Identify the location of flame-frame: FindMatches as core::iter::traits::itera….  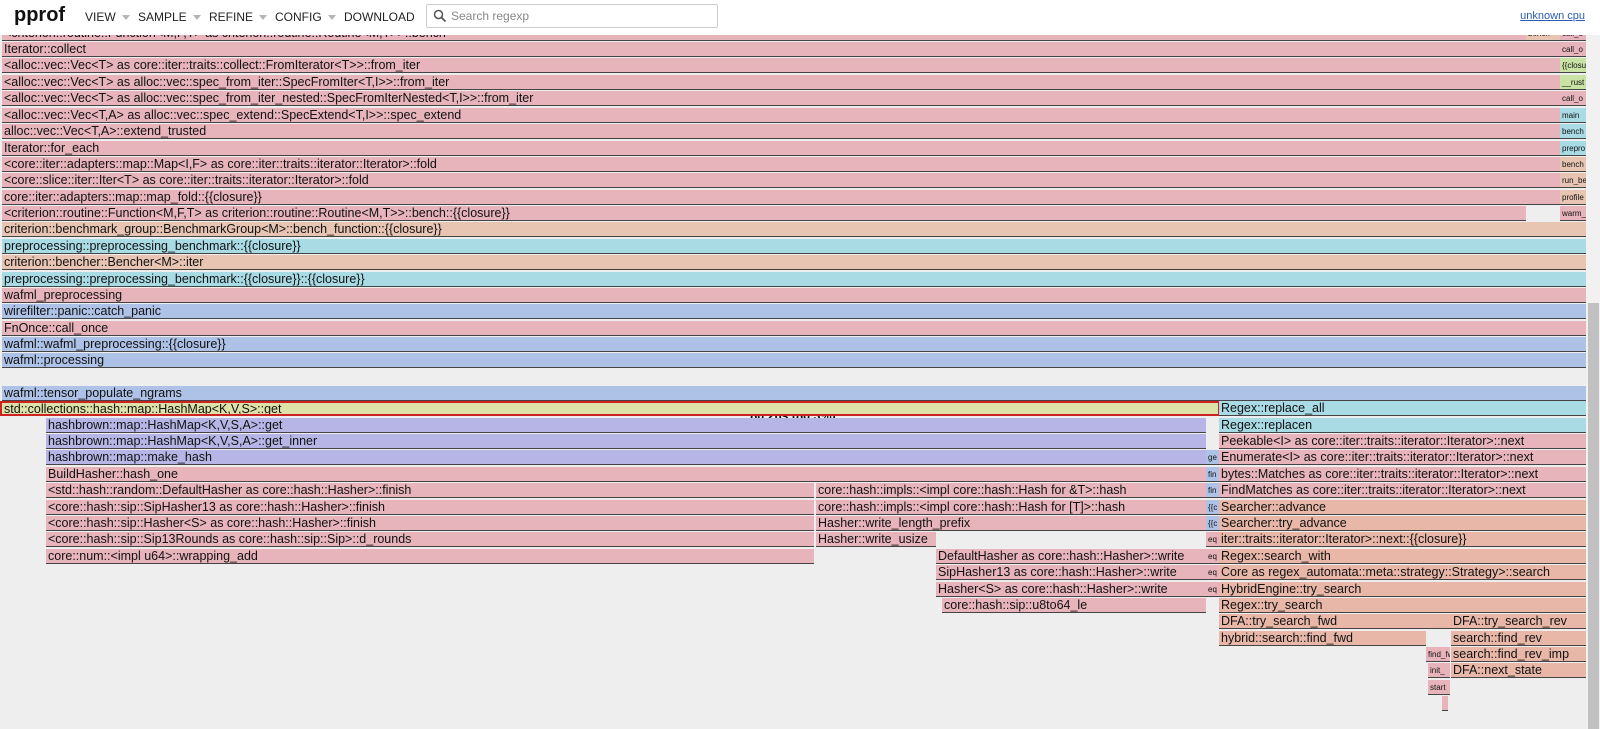
(1402, 490).